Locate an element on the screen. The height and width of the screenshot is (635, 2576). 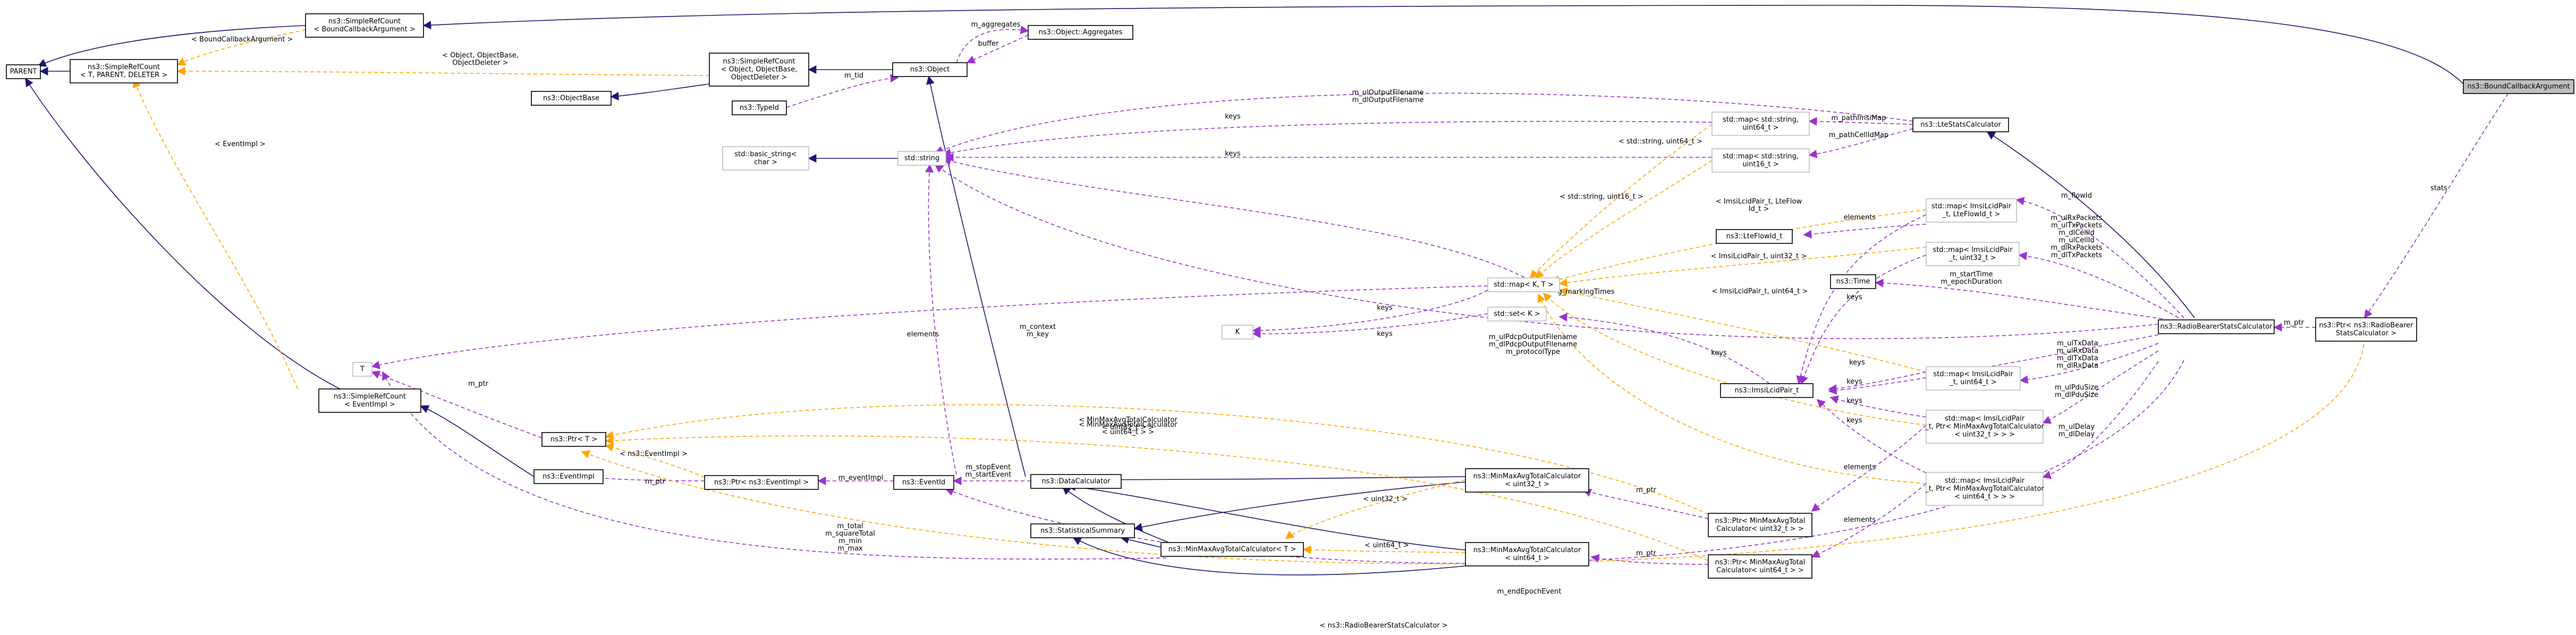
node-label: ns3::BoundCallbackArgument is located at coordinates (2518, 87).